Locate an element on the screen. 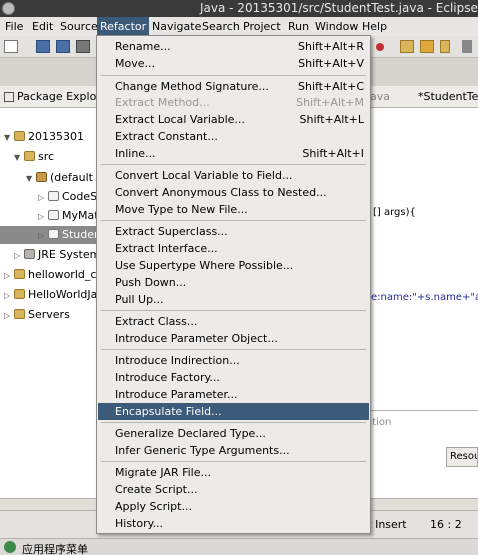 Image resolution: width=478 pixels, height=555 pixels. stop-icon is located at coordinates (380, 47).